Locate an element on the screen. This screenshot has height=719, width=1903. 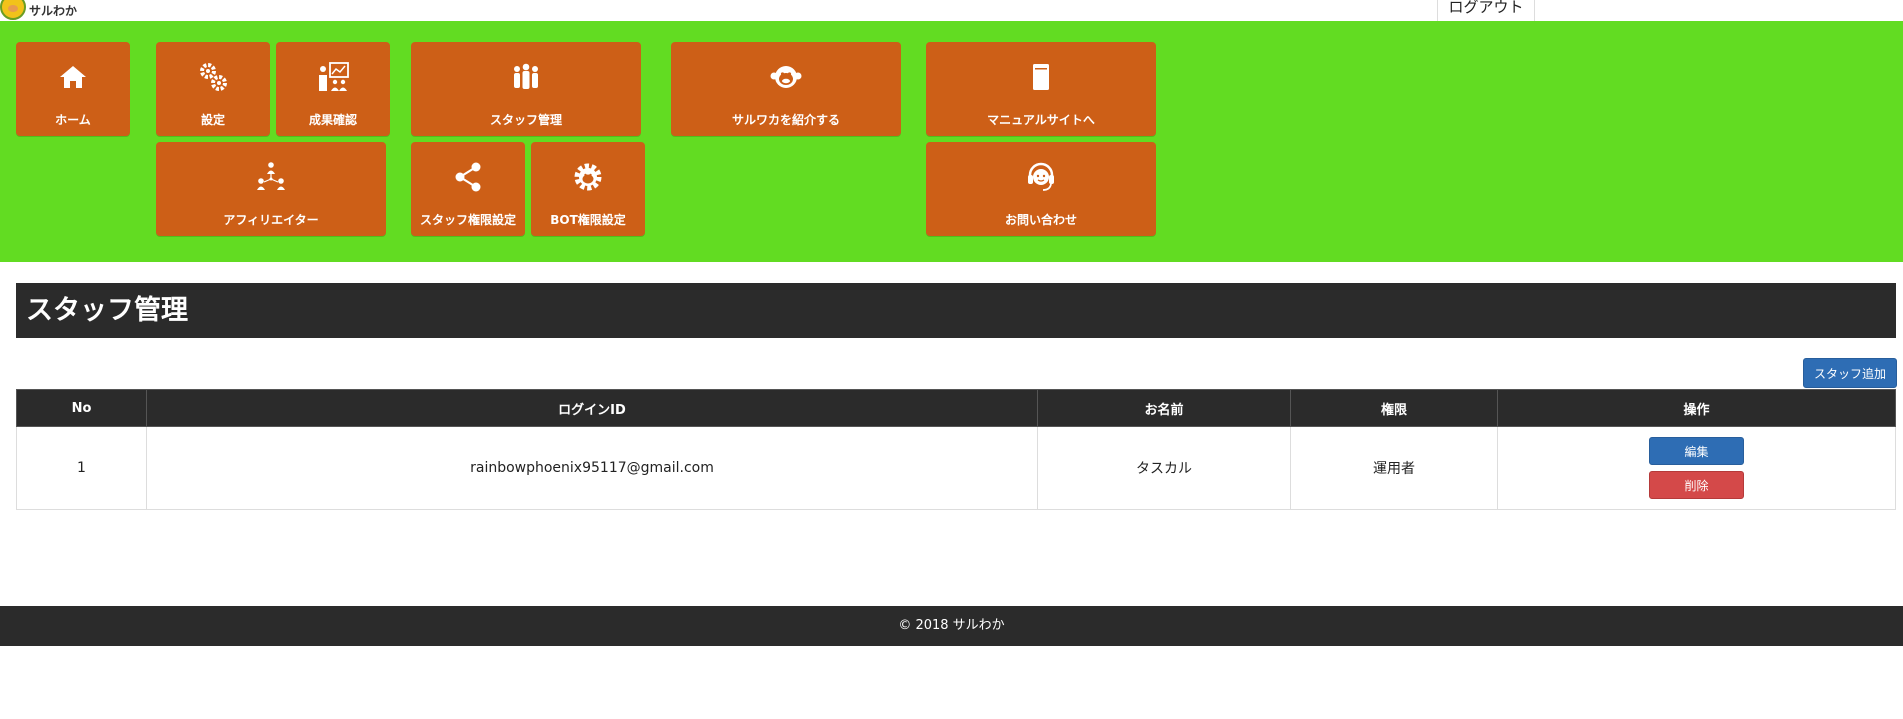
monkey-logo-icon is located at coordinates (13, 10).